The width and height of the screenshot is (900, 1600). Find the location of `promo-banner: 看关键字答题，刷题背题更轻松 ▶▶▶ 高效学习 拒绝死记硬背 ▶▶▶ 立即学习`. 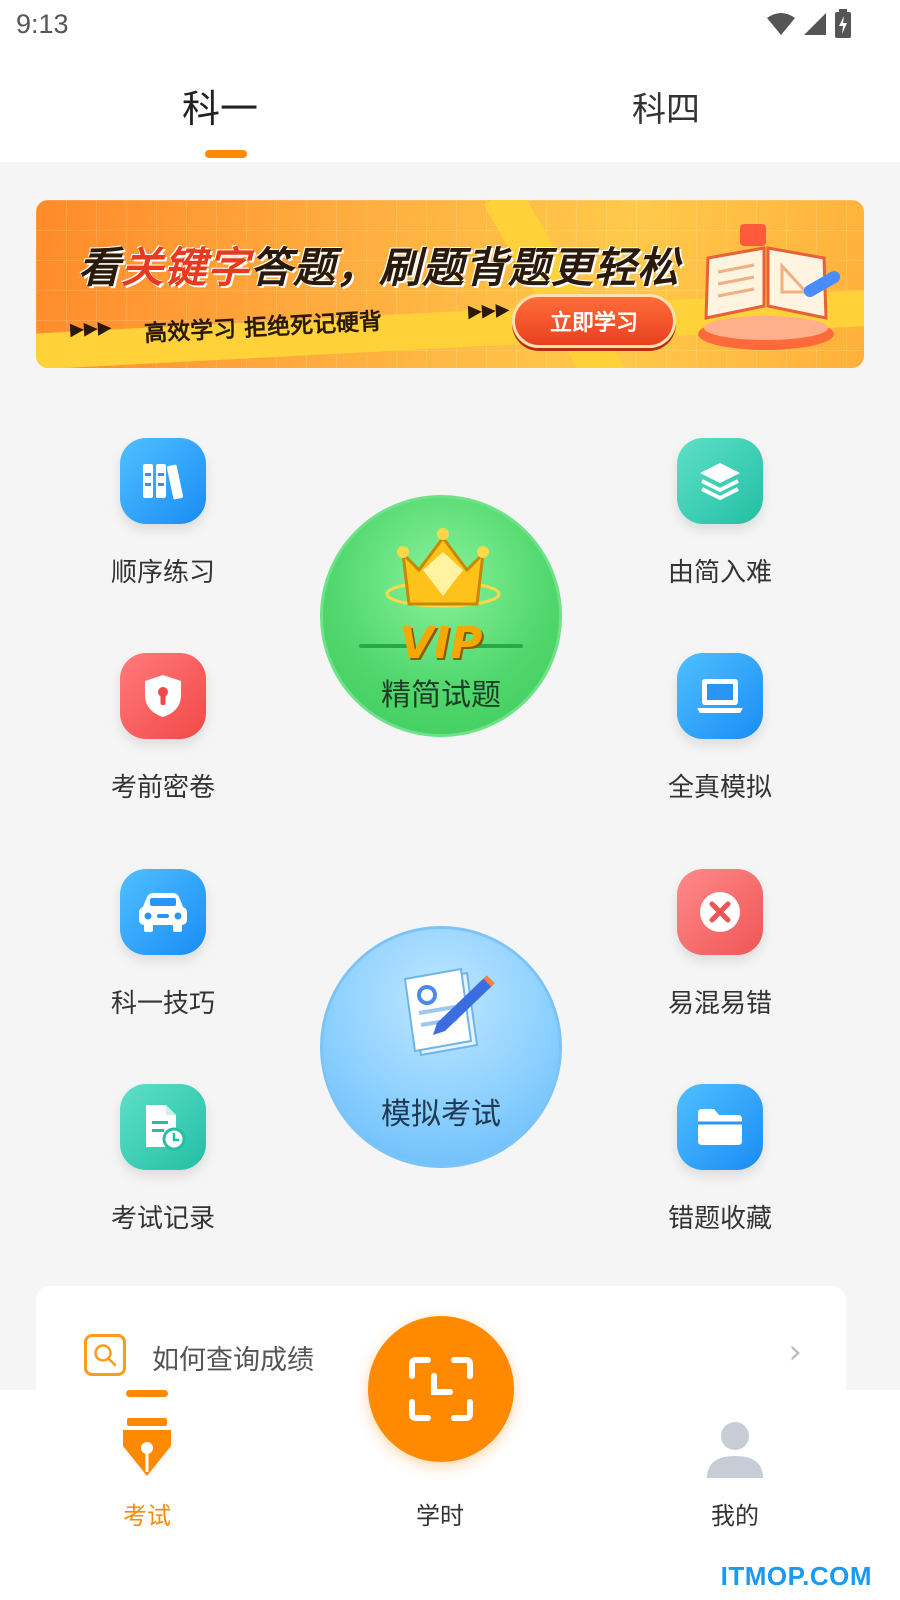

promo-banner: 看关键字答题，刷题背题更轻松 ▶▶▶ 高效学习 拒绝死记硬背 ▶▶▶ 立即学习 is located at coordinates (450, 284).